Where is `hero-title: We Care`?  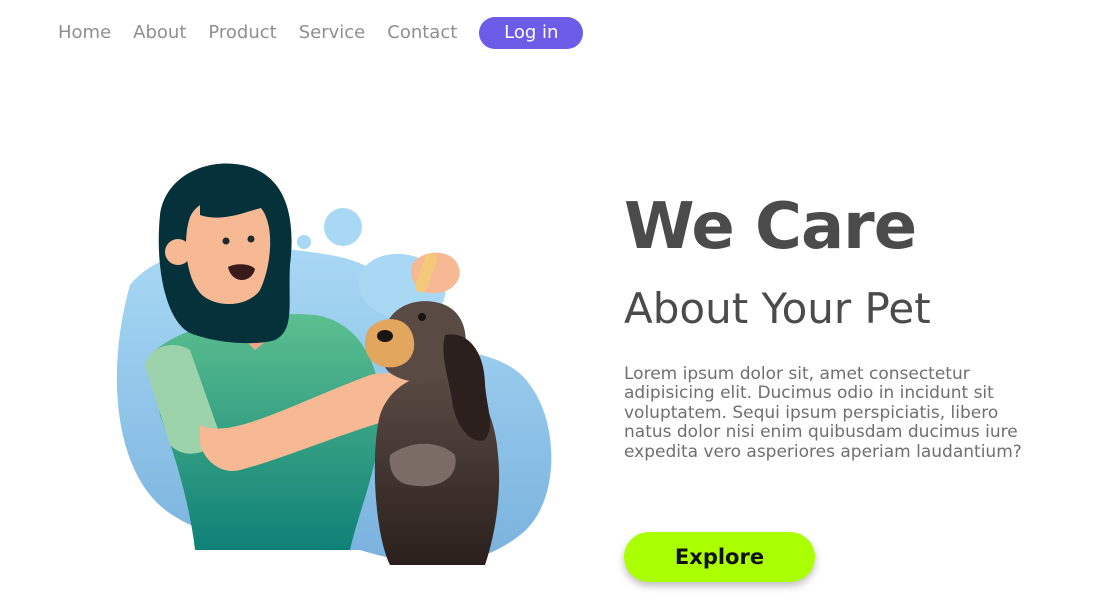
hero-title: We Care is located at coordinates (770, 227).